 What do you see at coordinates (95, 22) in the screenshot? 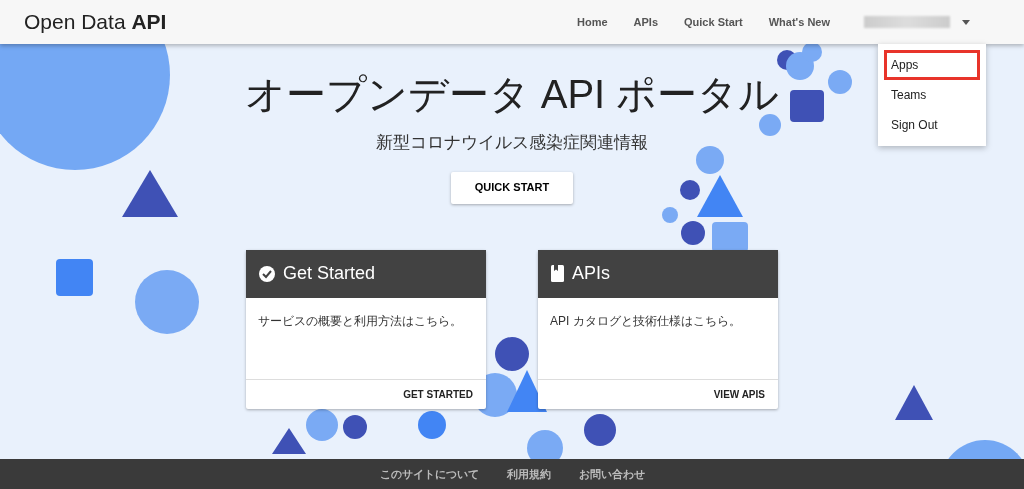
I see `site-logo: Open Data API` at bounding box center [95, 22].